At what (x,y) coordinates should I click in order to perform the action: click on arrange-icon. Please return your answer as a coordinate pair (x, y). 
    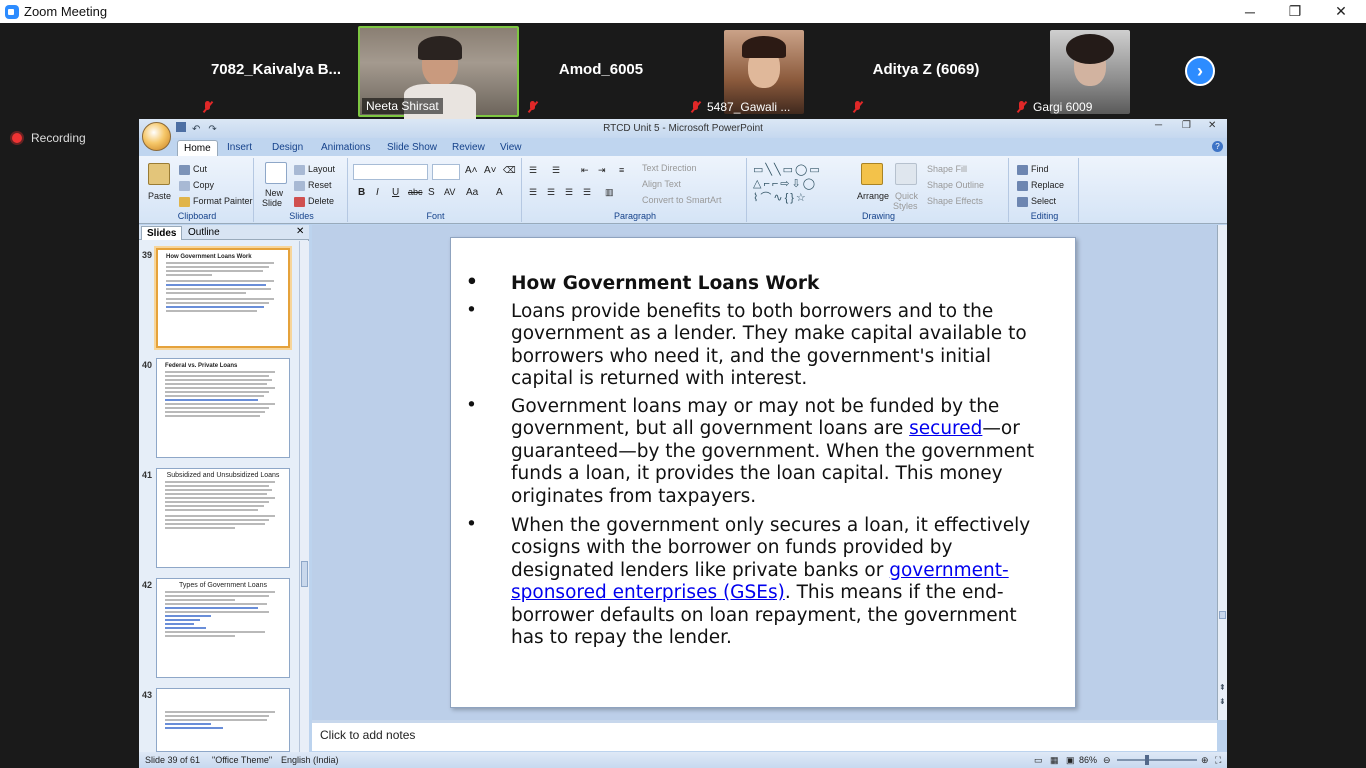
    Looking at the image, I should click on (872, 174).